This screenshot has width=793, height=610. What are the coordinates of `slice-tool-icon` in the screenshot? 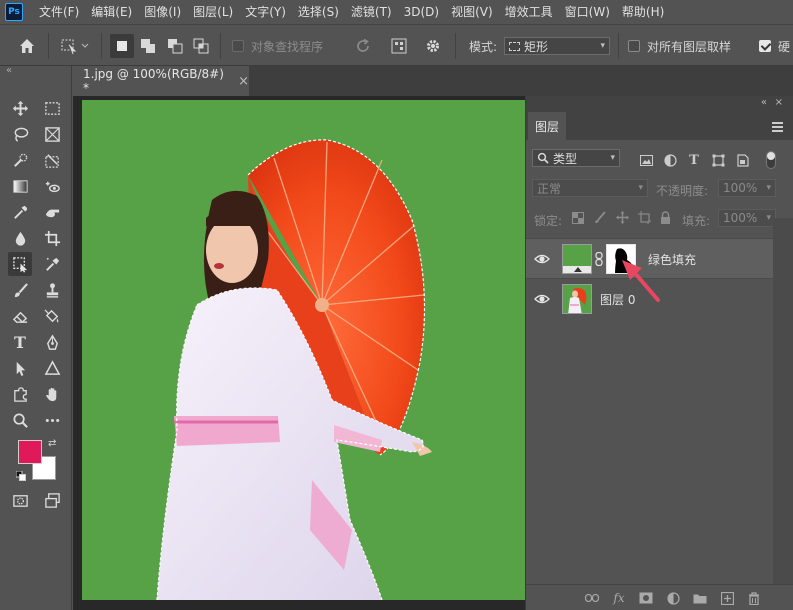 It's located at (52, 160).